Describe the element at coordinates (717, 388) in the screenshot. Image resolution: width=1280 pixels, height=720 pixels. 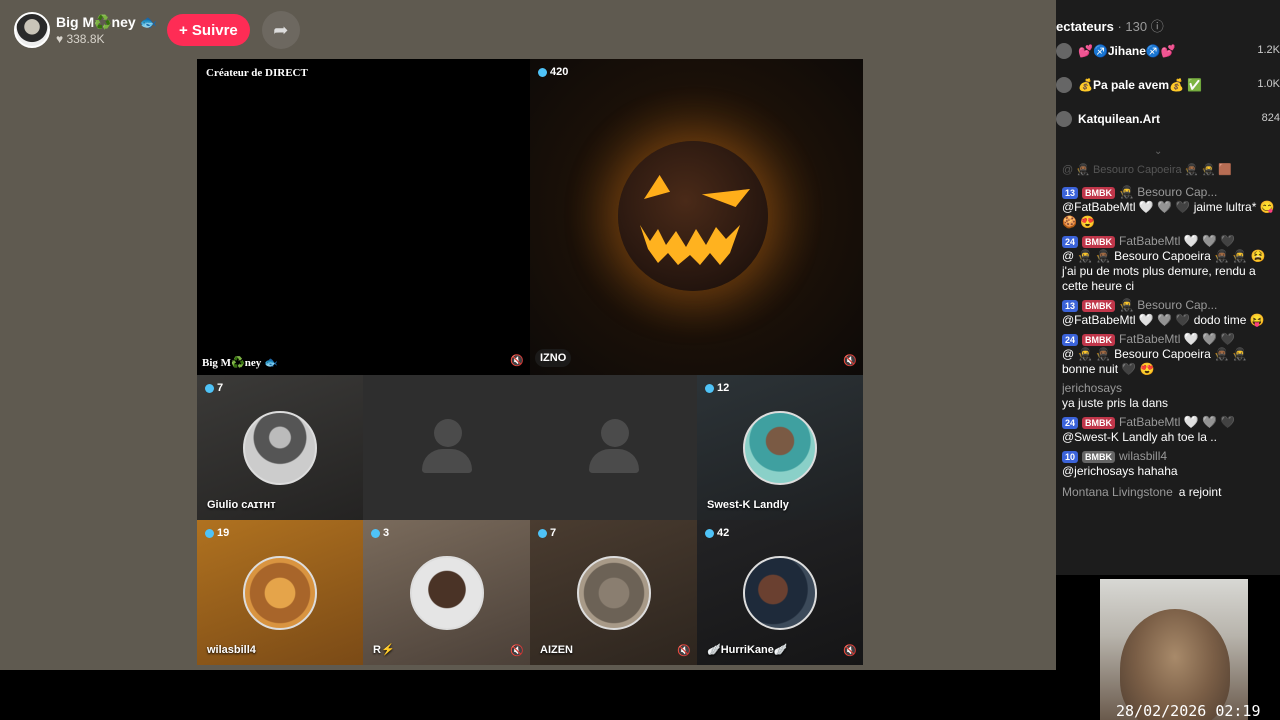
I see `guest-count-badge: 12` at that location.